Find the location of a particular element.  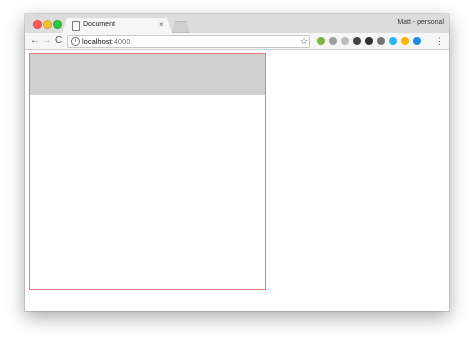

forward-arrow-icon: → is located at coordinates (47, 41).